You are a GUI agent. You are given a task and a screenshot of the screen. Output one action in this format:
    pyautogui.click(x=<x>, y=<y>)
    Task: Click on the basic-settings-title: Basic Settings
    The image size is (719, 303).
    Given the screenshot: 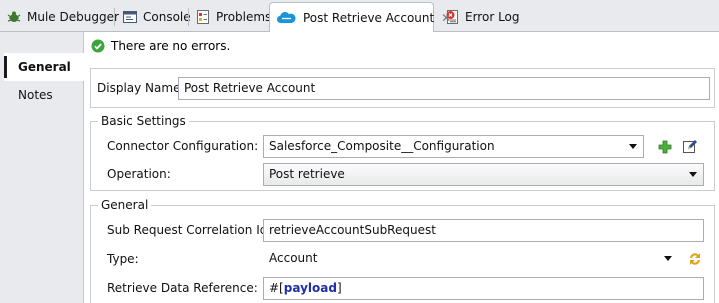 What is the action you would take?
    pyautogui.click(x=143, y=121)
    